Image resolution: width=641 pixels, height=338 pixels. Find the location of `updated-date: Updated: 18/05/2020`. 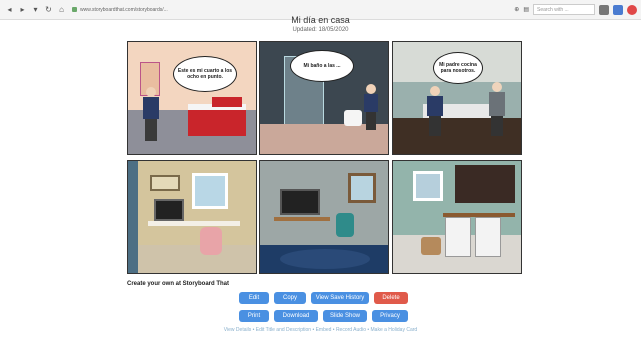

updated-date: Updated: 18/05/2020 is located at coordinates (320, 30).